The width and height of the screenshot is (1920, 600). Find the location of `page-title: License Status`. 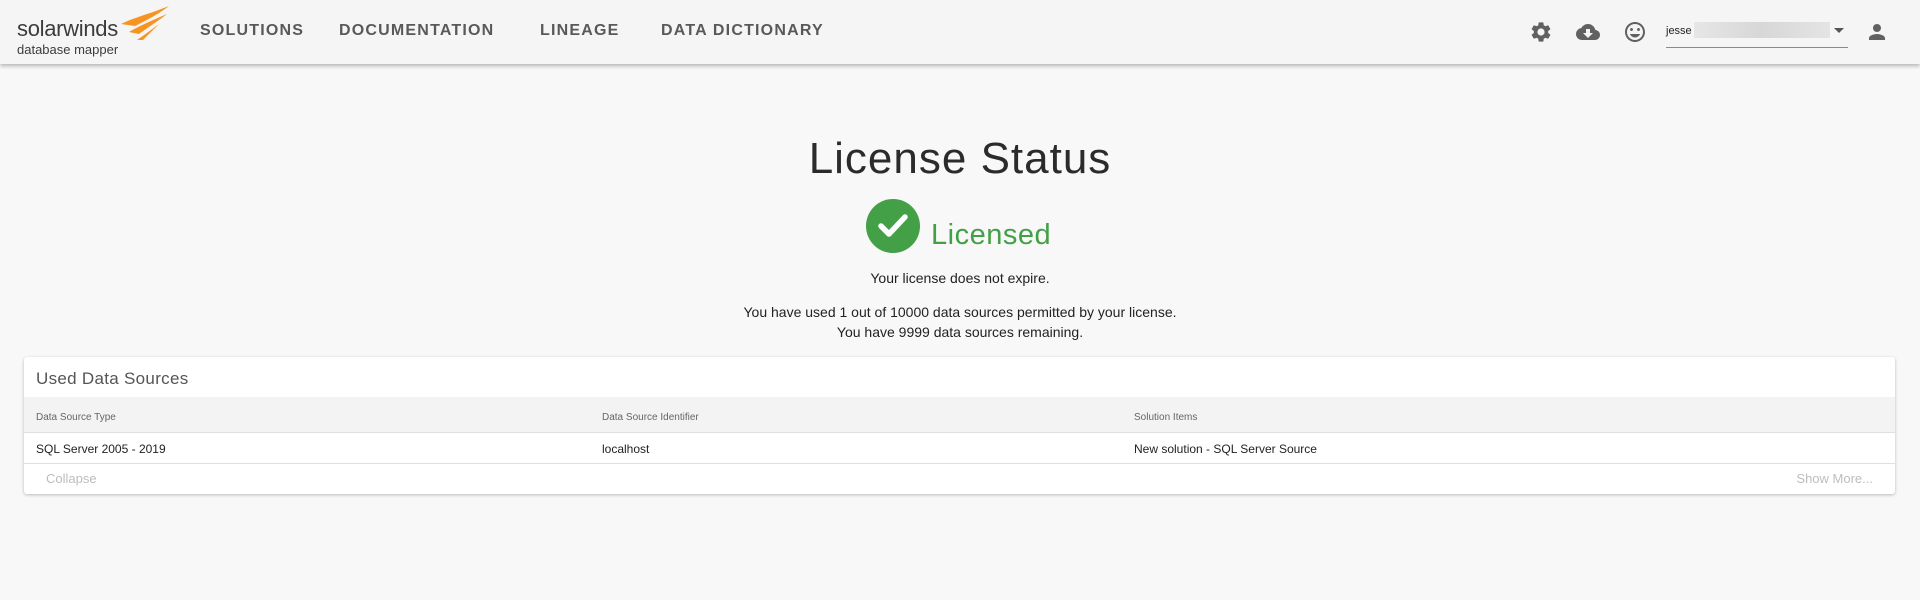

page-title: License Status is located at coordinates (960, 158).